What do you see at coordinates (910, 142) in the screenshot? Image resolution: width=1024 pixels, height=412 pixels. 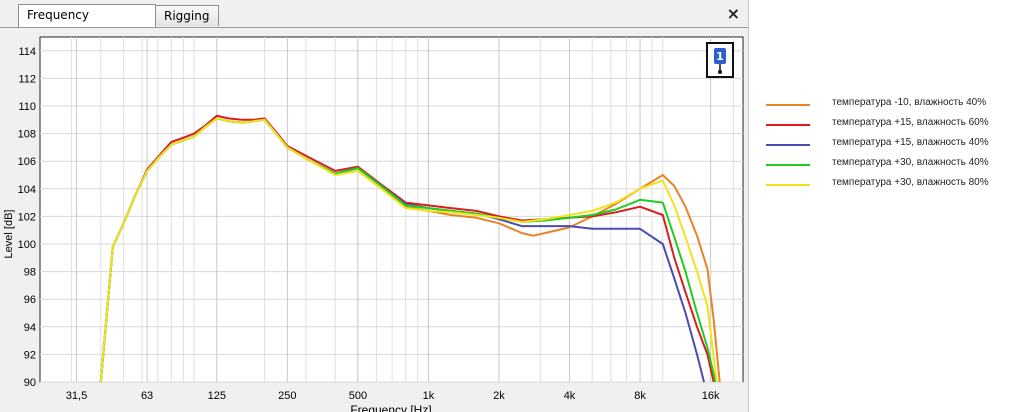 I see `legend-label: температура +15, влажность 40%` at bounding box center [910, 142].